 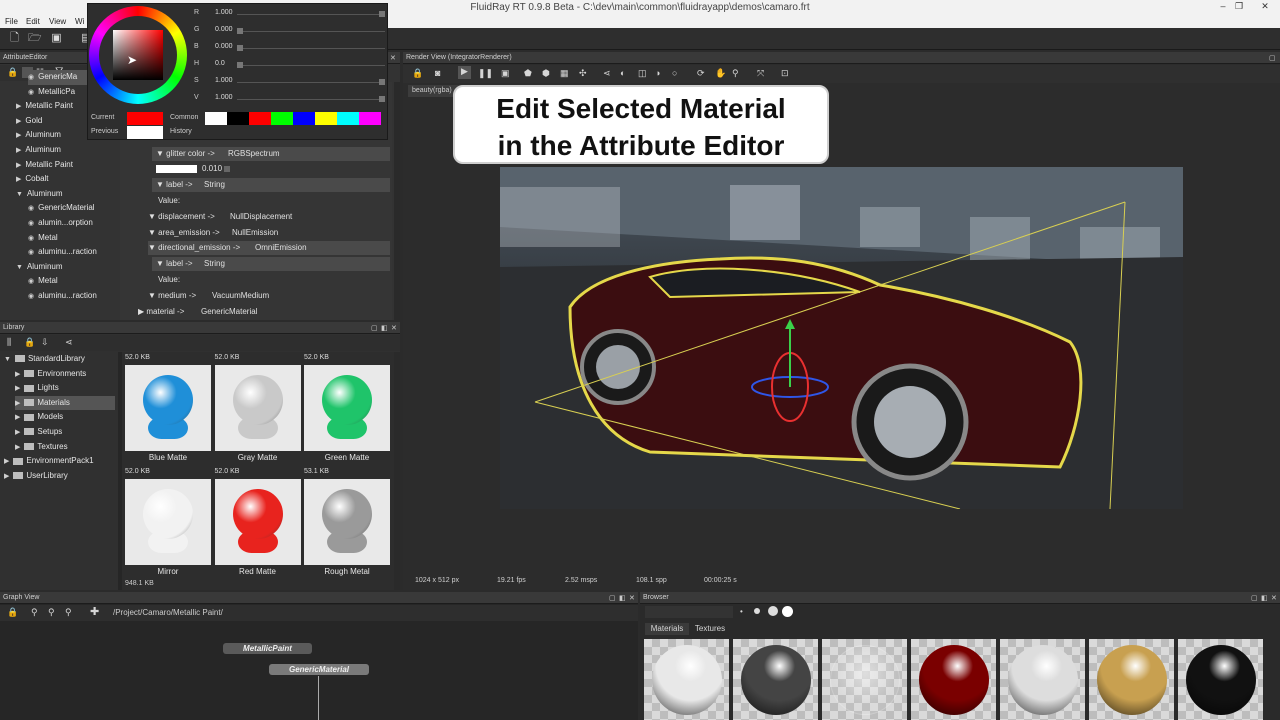 What do you see at coordinates (138, 55) in the screenshot?
I see `saturation-value-square` at bounding box center [138, 55].